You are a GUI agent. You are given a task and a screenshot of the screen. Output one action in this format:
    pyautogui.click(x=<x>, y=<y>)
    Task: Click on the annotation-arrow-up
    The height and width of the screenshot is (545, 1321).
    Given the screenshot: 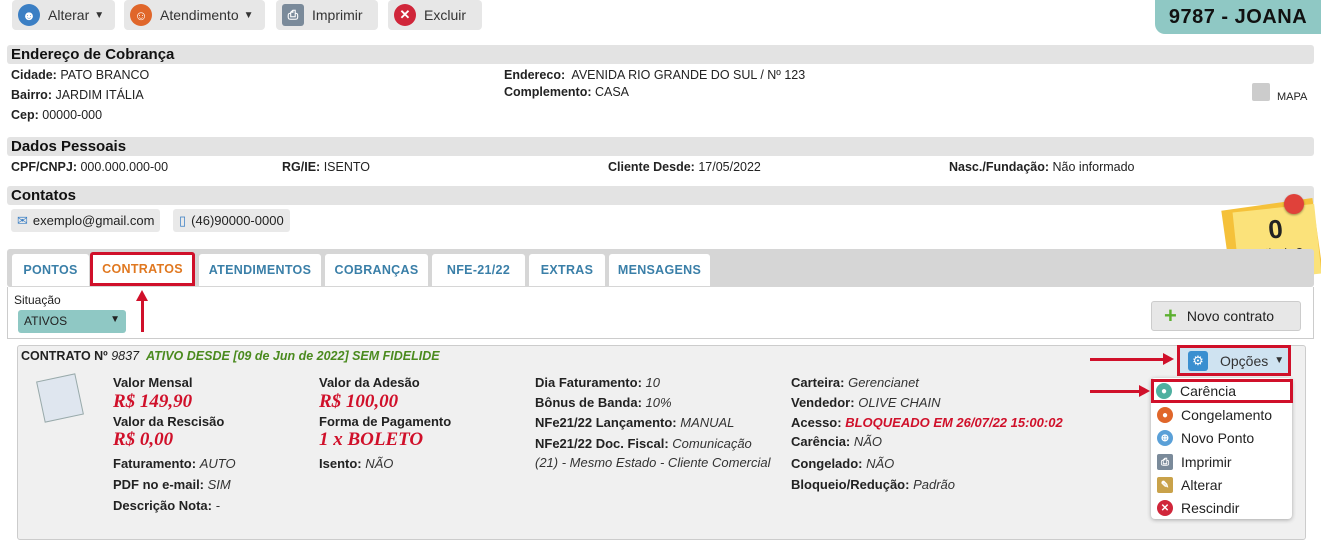 What is the action you would take?
    pyautogui.click(x=142, y=316)
    